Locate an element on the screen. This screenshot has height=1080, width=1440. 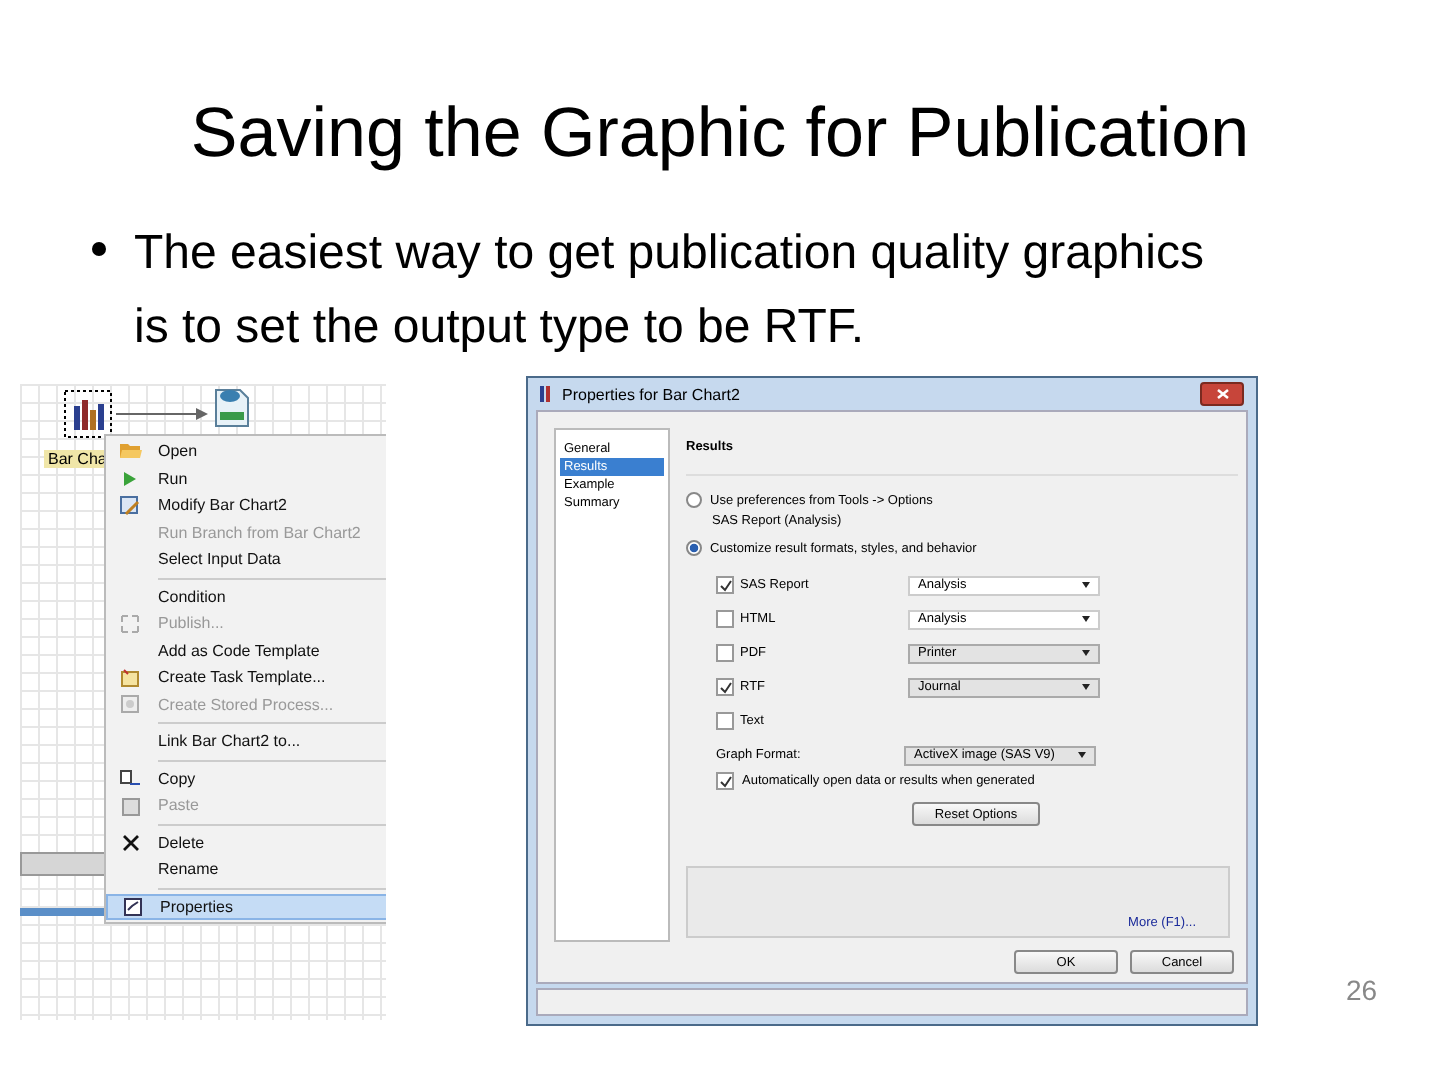
page-number: 26 is located at coordinates (1362, 990).